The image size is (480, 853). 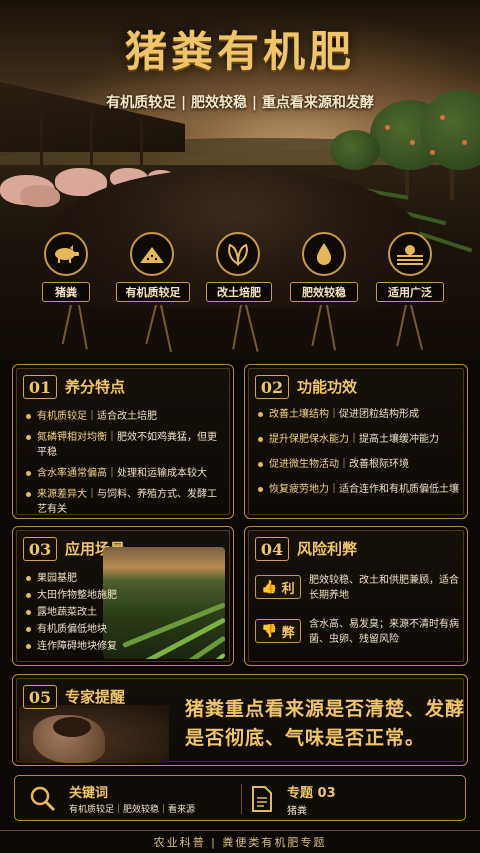 I want to click on section-number: 02, so click(x=272, y=387).